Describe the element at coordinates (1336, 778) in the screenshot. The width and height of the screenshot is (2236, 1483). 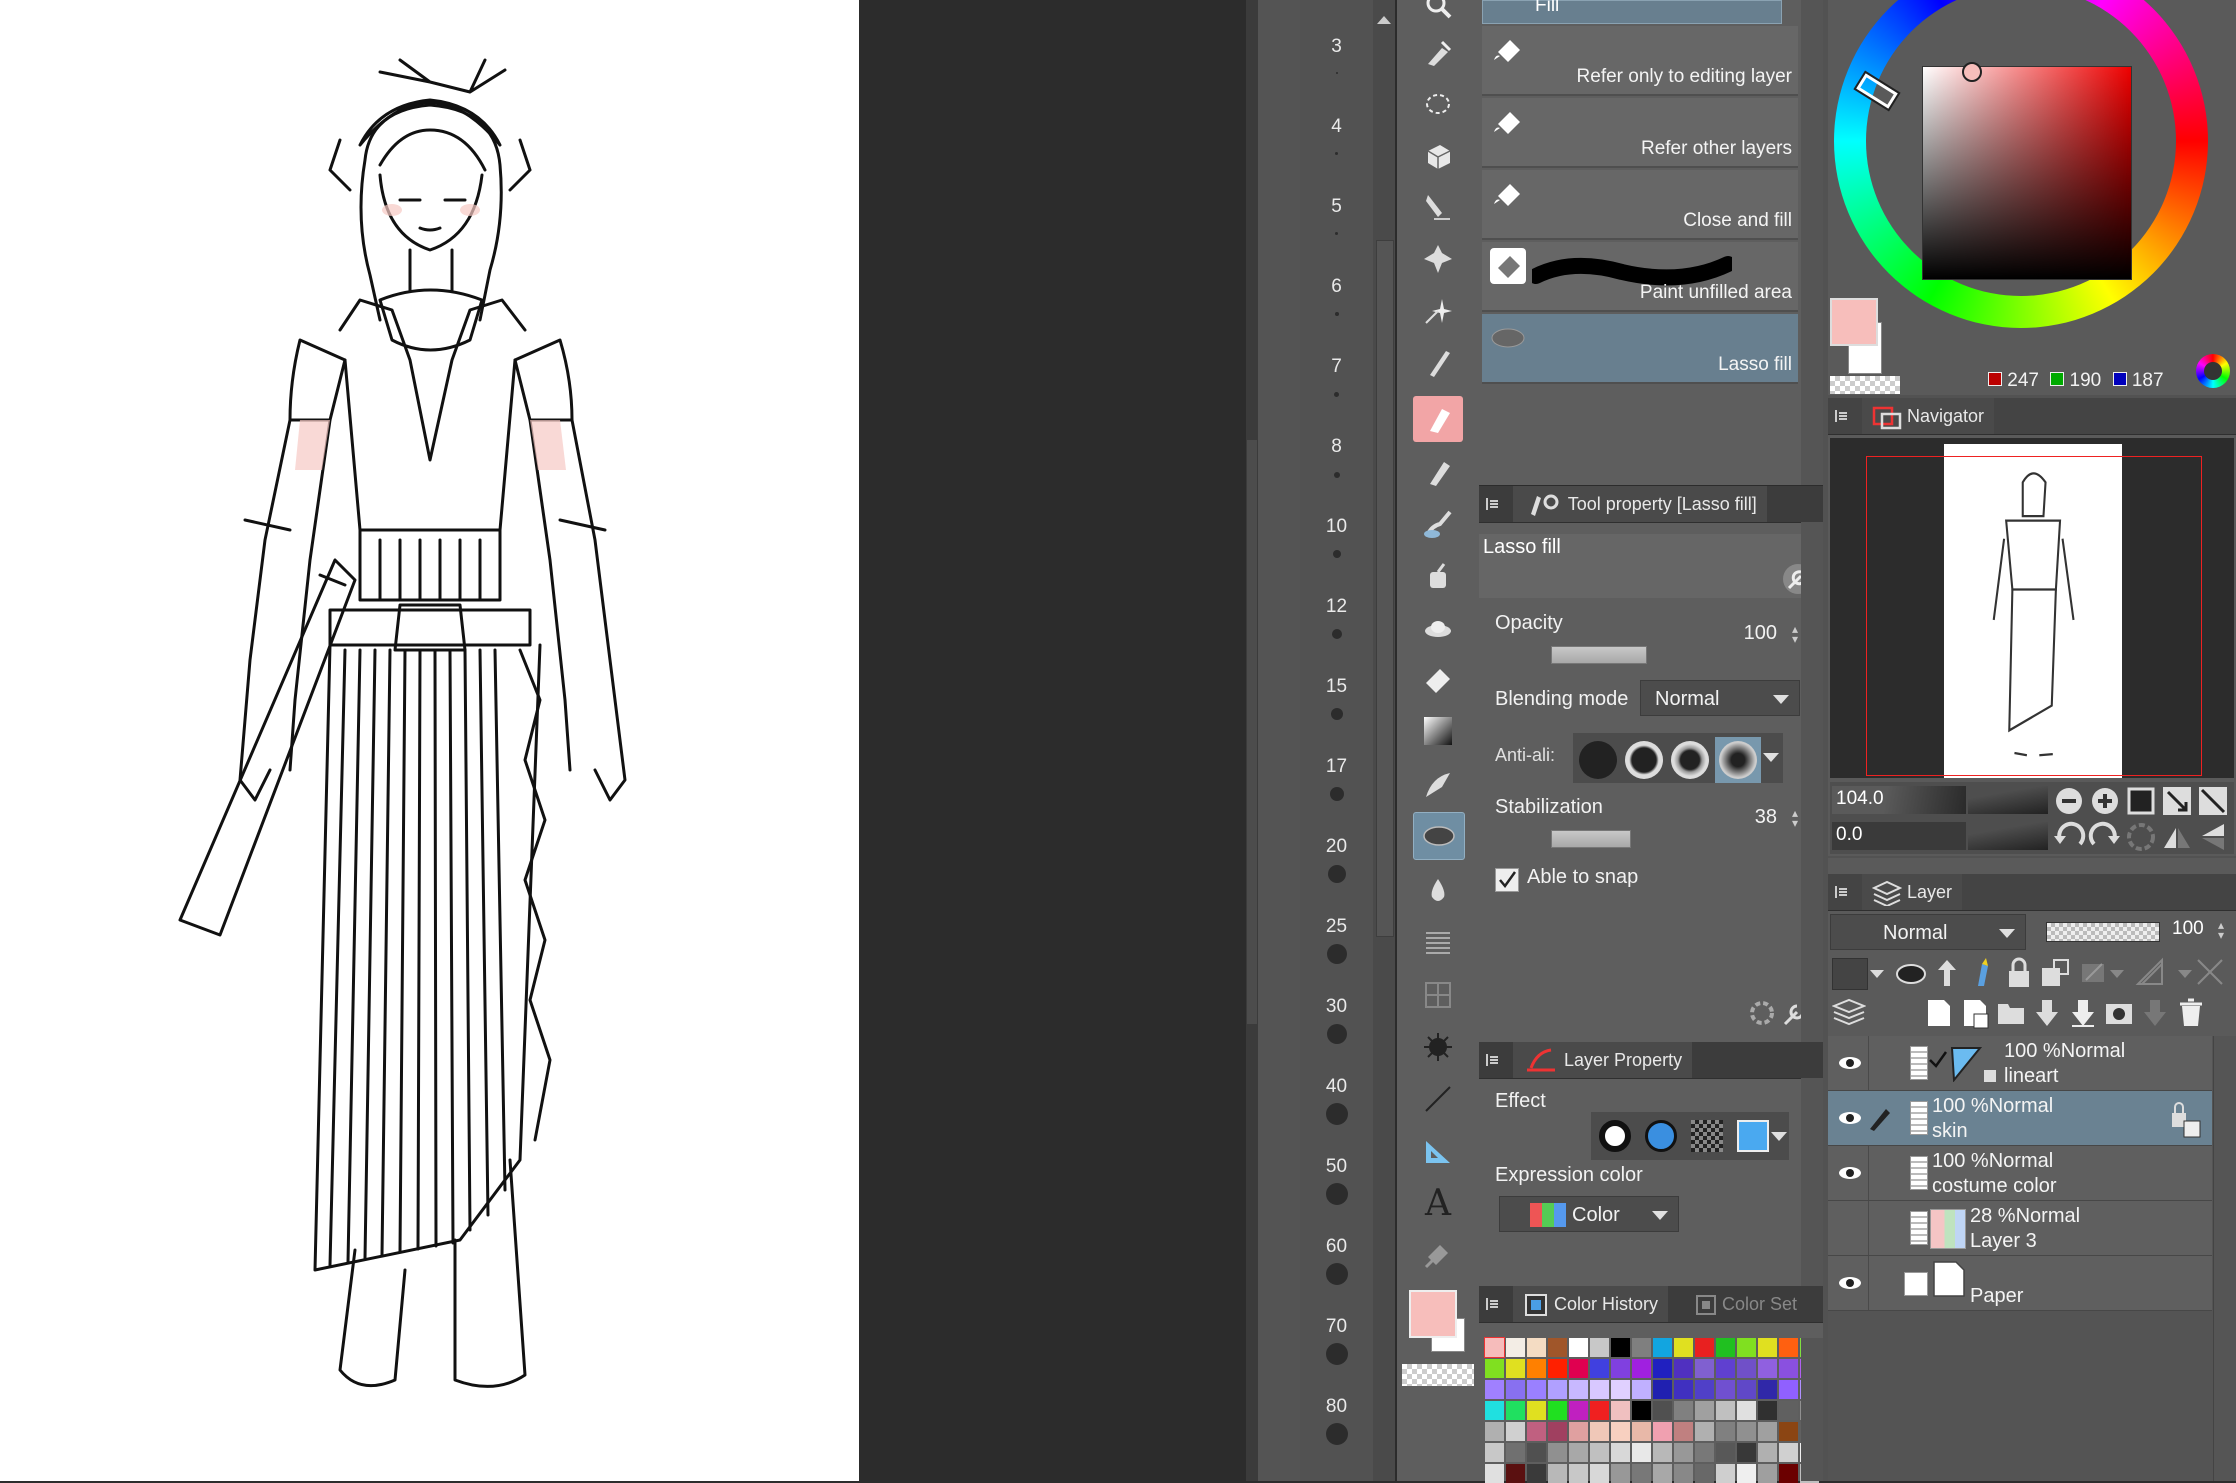
I see `brush-size-17: 17` at that location.